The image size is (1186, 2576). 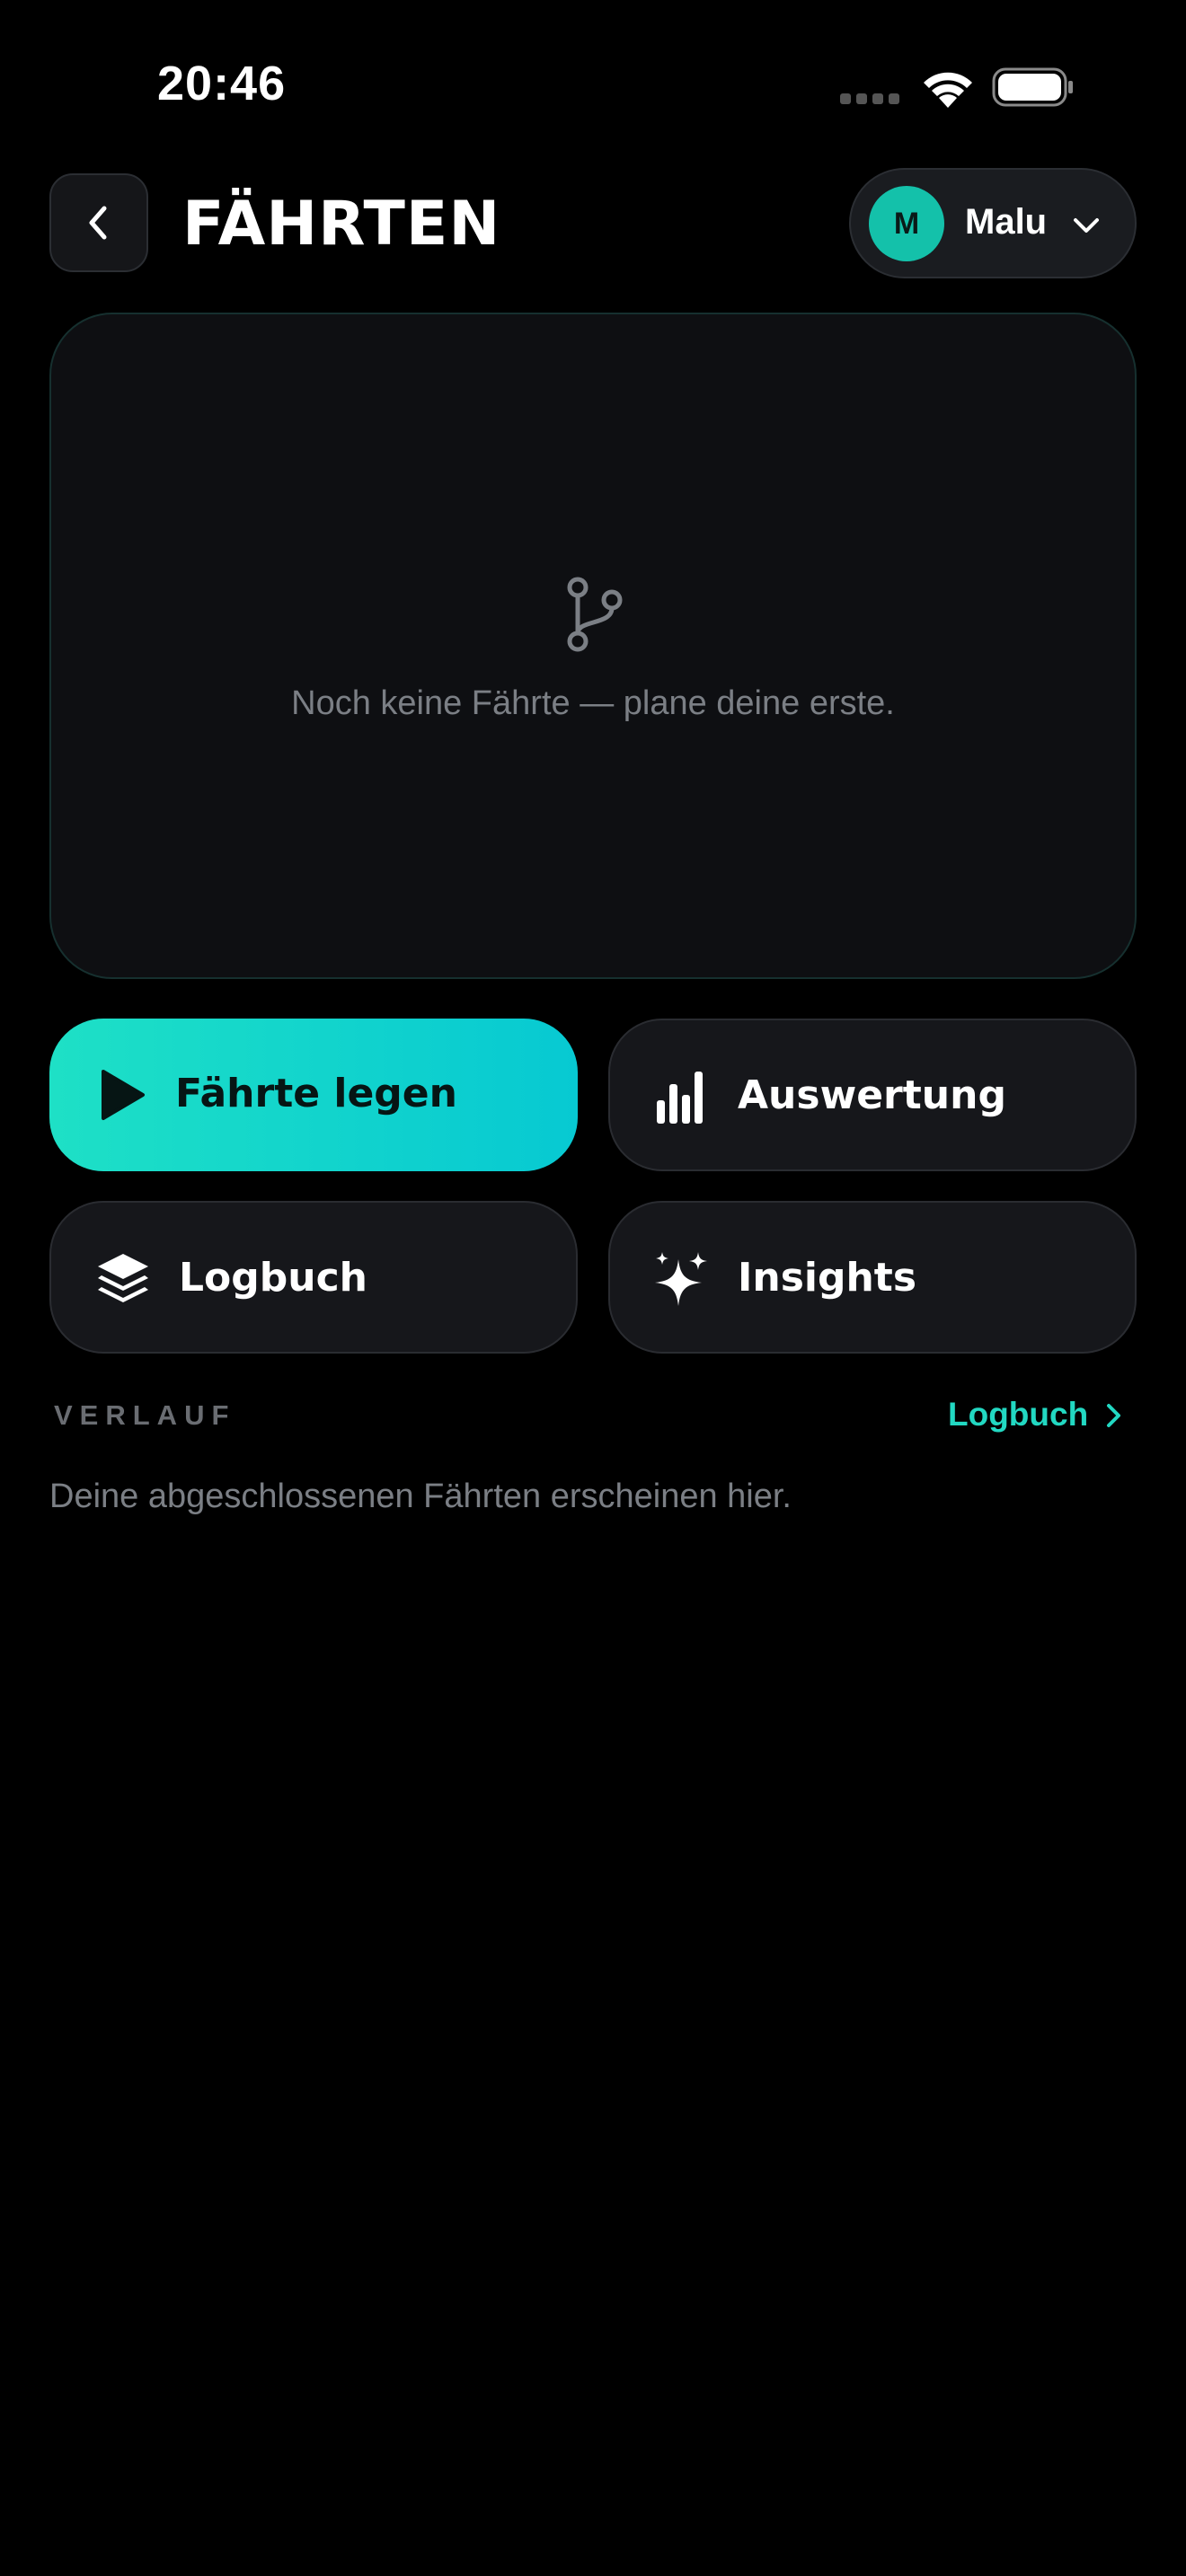 I want to click on git-branch-icon, so click(x=595, y=614).